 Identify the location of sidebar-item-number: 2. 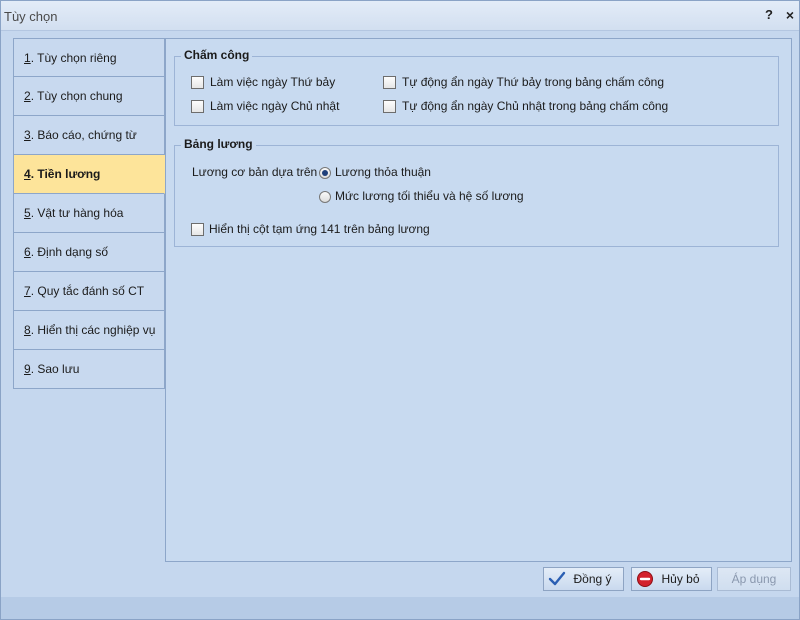
(27, 96).